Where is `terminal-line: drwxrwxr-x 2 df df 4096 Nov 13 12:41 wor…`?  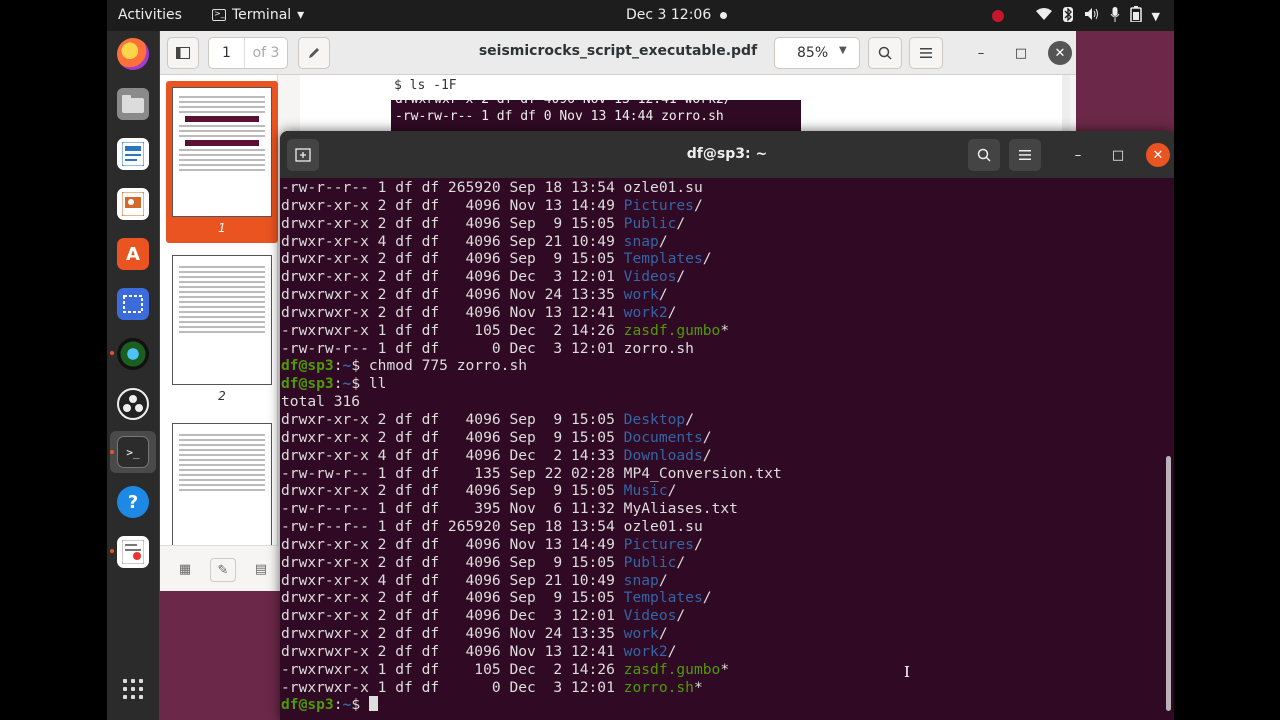
terminal-line: drwxrwxr-x 2 df df 4096 Nov 13 12:41 wor… is located at coordinates (479, 651).